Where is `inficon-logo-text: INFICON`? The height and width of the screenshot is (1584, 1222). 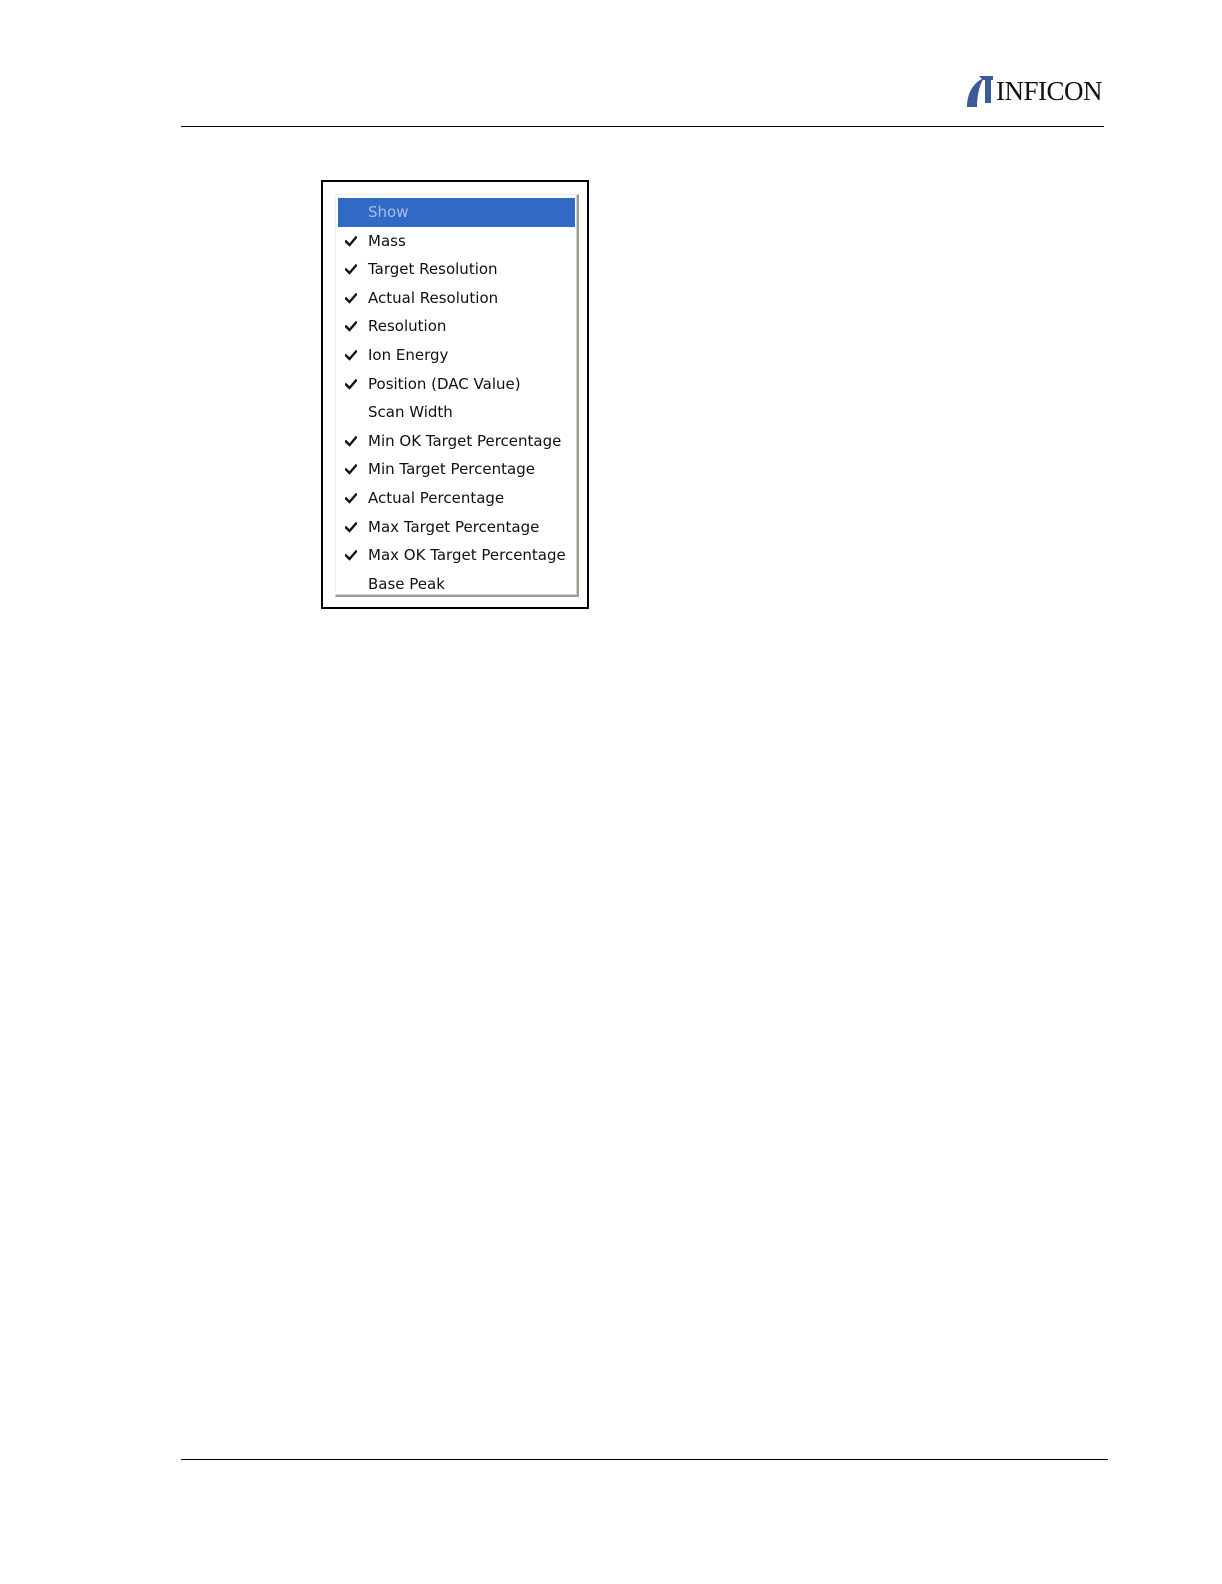 inficon-logo-text: INFICON is located at coordinates (1049, 91).